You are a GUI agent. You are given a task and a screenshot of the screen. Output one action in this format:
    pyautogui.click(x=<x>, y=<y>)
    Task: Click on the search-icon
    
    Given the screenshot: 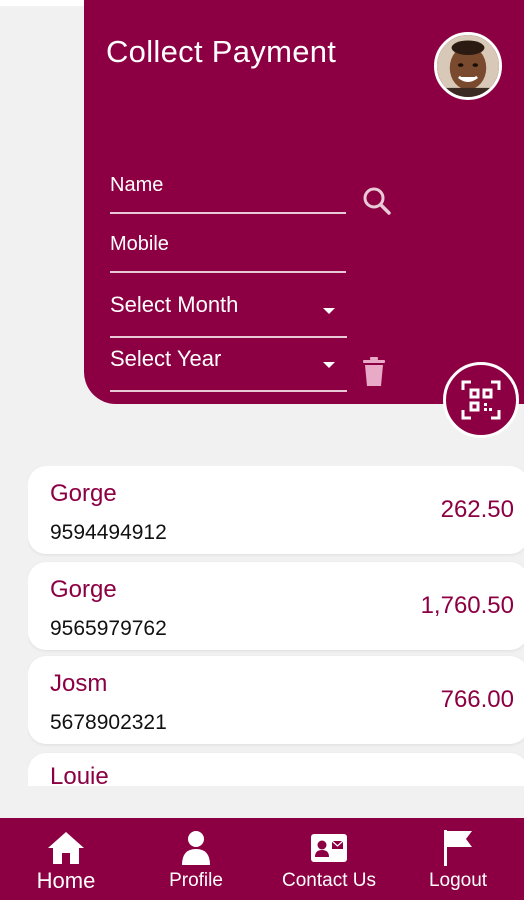 What is the action you would take?
    pyautogui.click(x=377, y=201)
    